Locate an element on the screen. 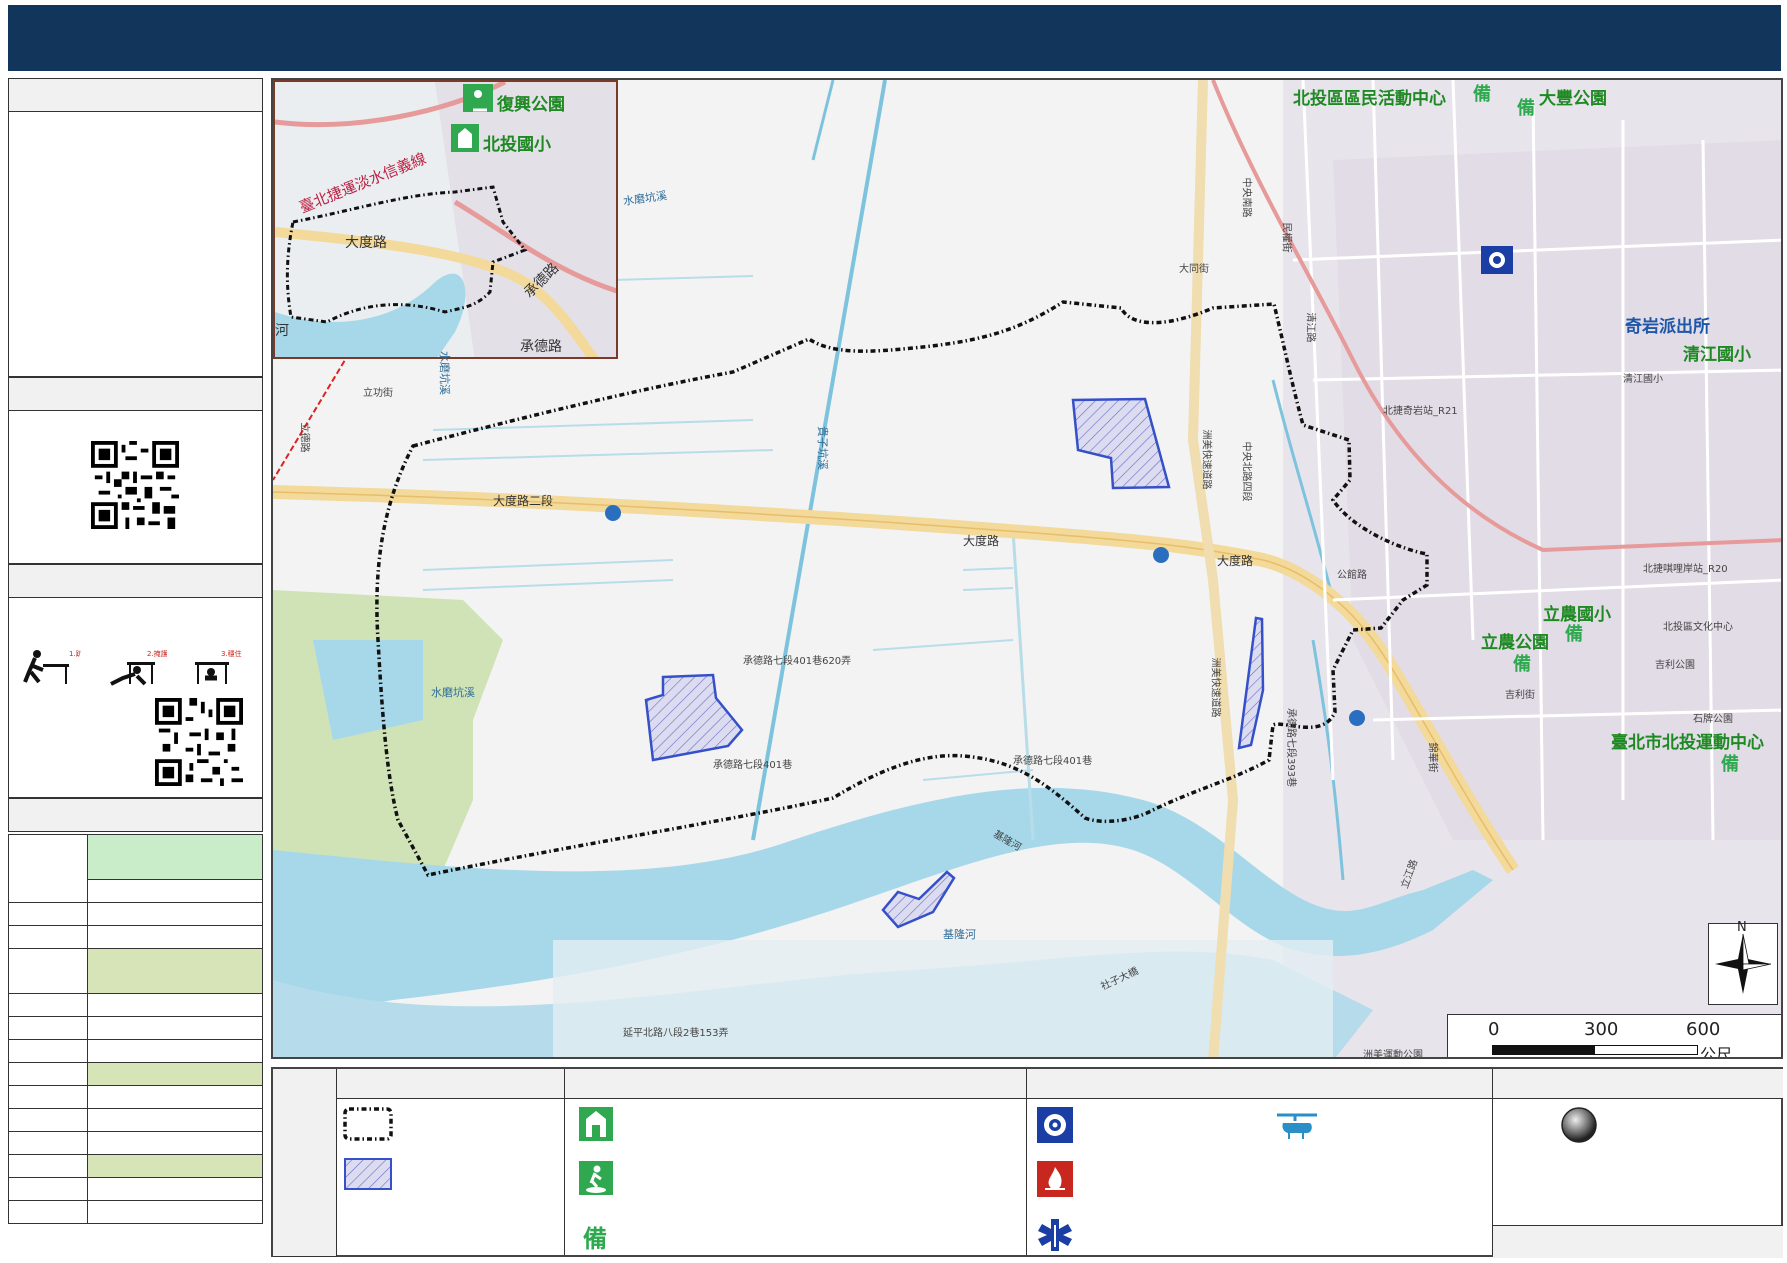 The height and width of the screenshot is (1263, 1787). metro-station-label: 北捷唭哩岸站_R20 is located at coordinates (1685, 569).